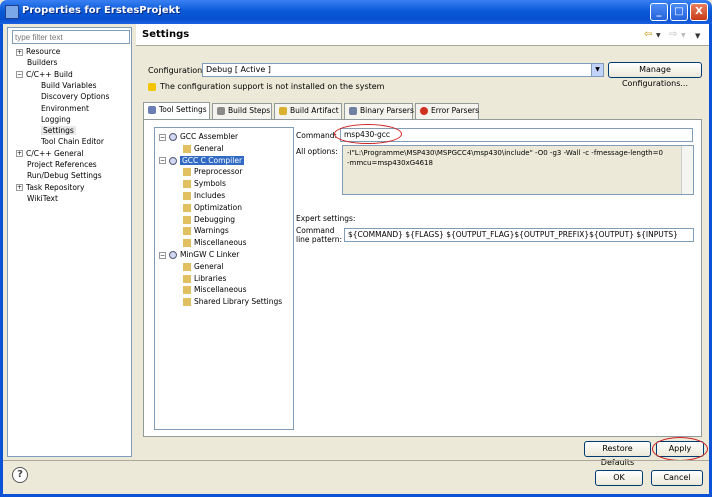 The image size is (712, 497). What do you see at coordinates (422, 35) in the screenshot?
I see `page-header: Settings ⇦ ▼ ⇨ ▼ ▼` at bounding box center [422, 35].